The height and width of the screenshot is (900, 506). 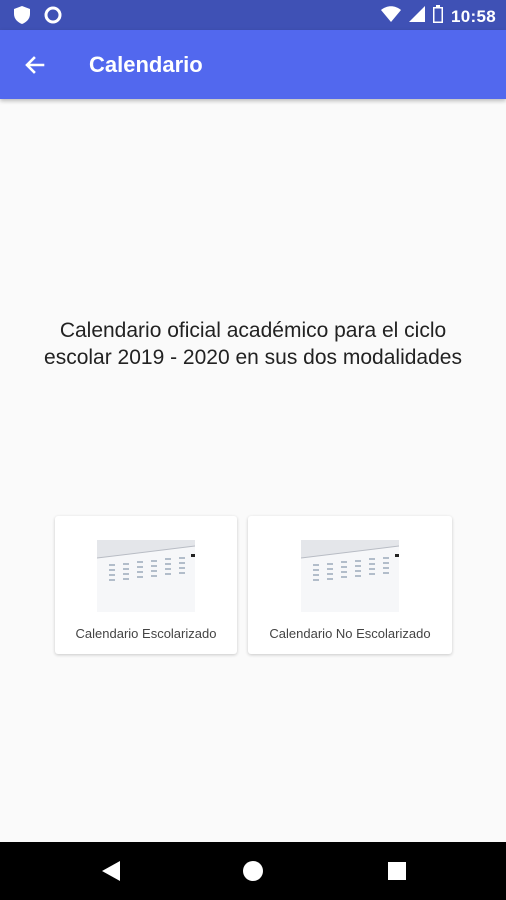 I want to click on navigation-bar, so click(x=253, y=871).